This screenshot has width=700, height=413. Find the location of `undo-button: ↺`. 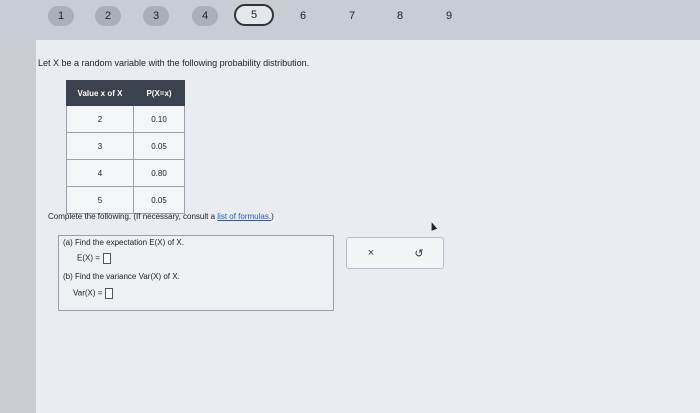

undo-button: ↺ is located at coordinates (419, 253).